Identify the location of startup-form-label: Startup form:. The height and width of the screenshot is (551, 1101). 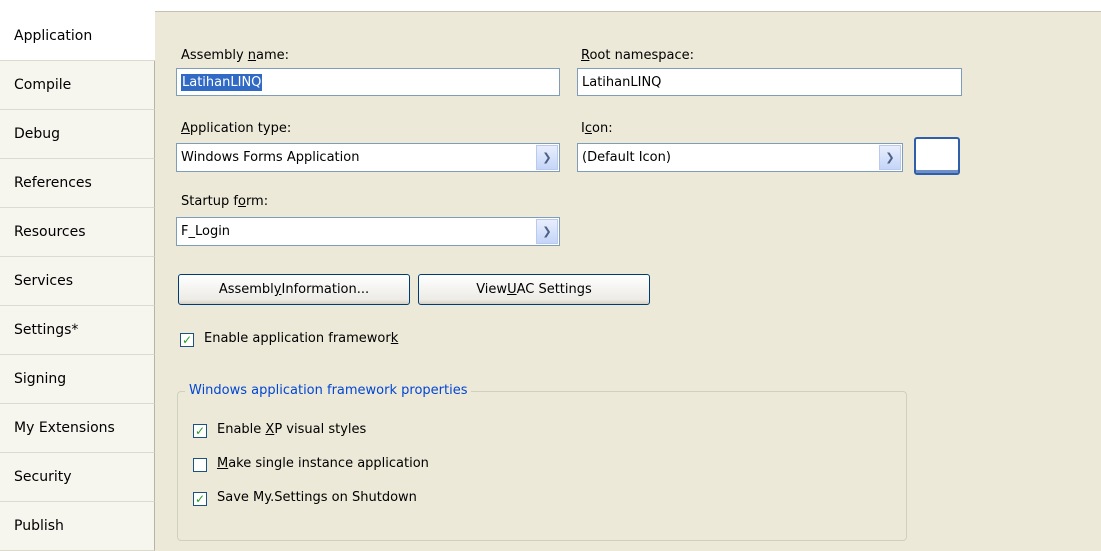
(225, 201).